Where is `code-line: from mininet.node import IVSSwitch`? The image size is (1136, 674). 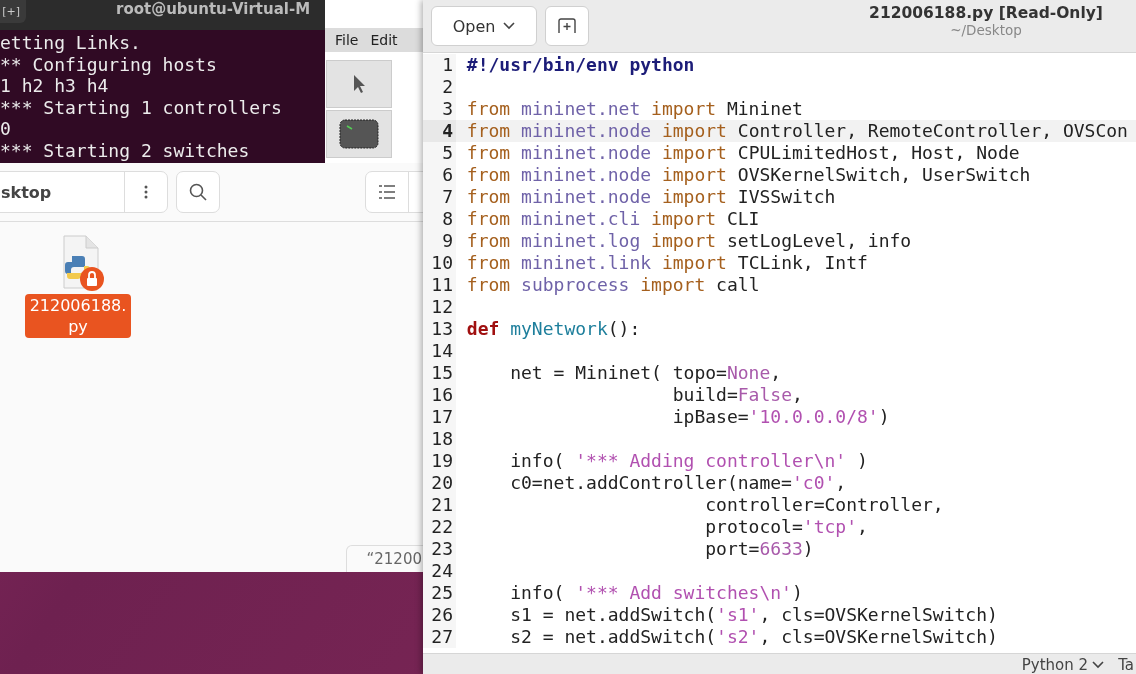
code-line: from mininet.node import IVSSwitch is located at coordinates (650, 197).